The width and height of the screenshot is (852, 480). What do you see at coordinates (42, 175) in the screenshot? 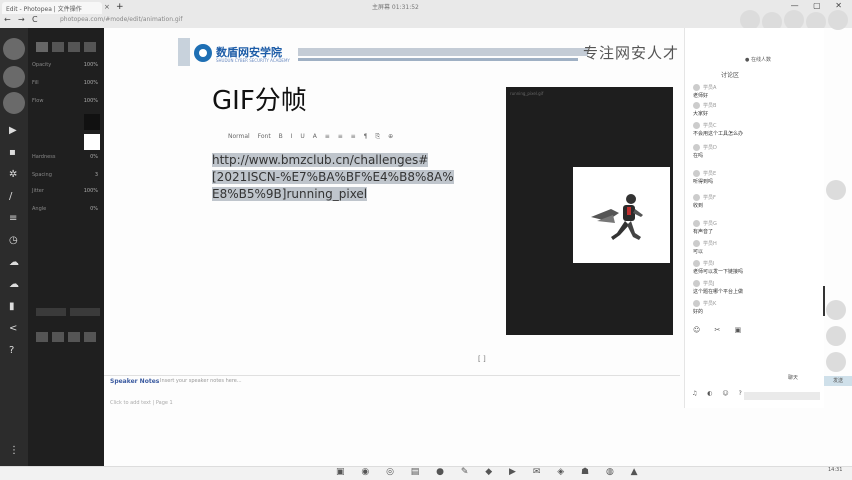
I see `spacing-label: Spacing` at bounding box center [42, 175].